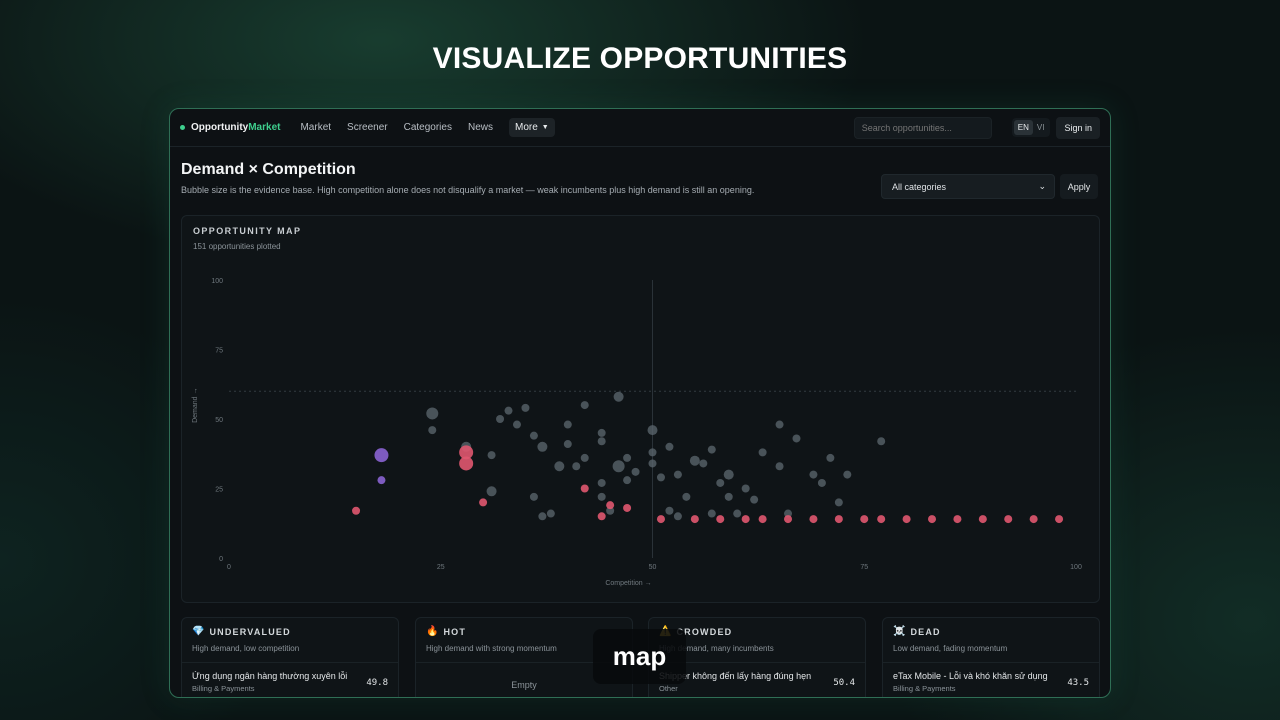 This screenshot has height=720, width=1280. What do you see at coordinates (270, 676) in the screenshot?
I see `item-name: Ứng dụng ngân hàng thường xuyên lỗi` at bounding box center [270, 676].